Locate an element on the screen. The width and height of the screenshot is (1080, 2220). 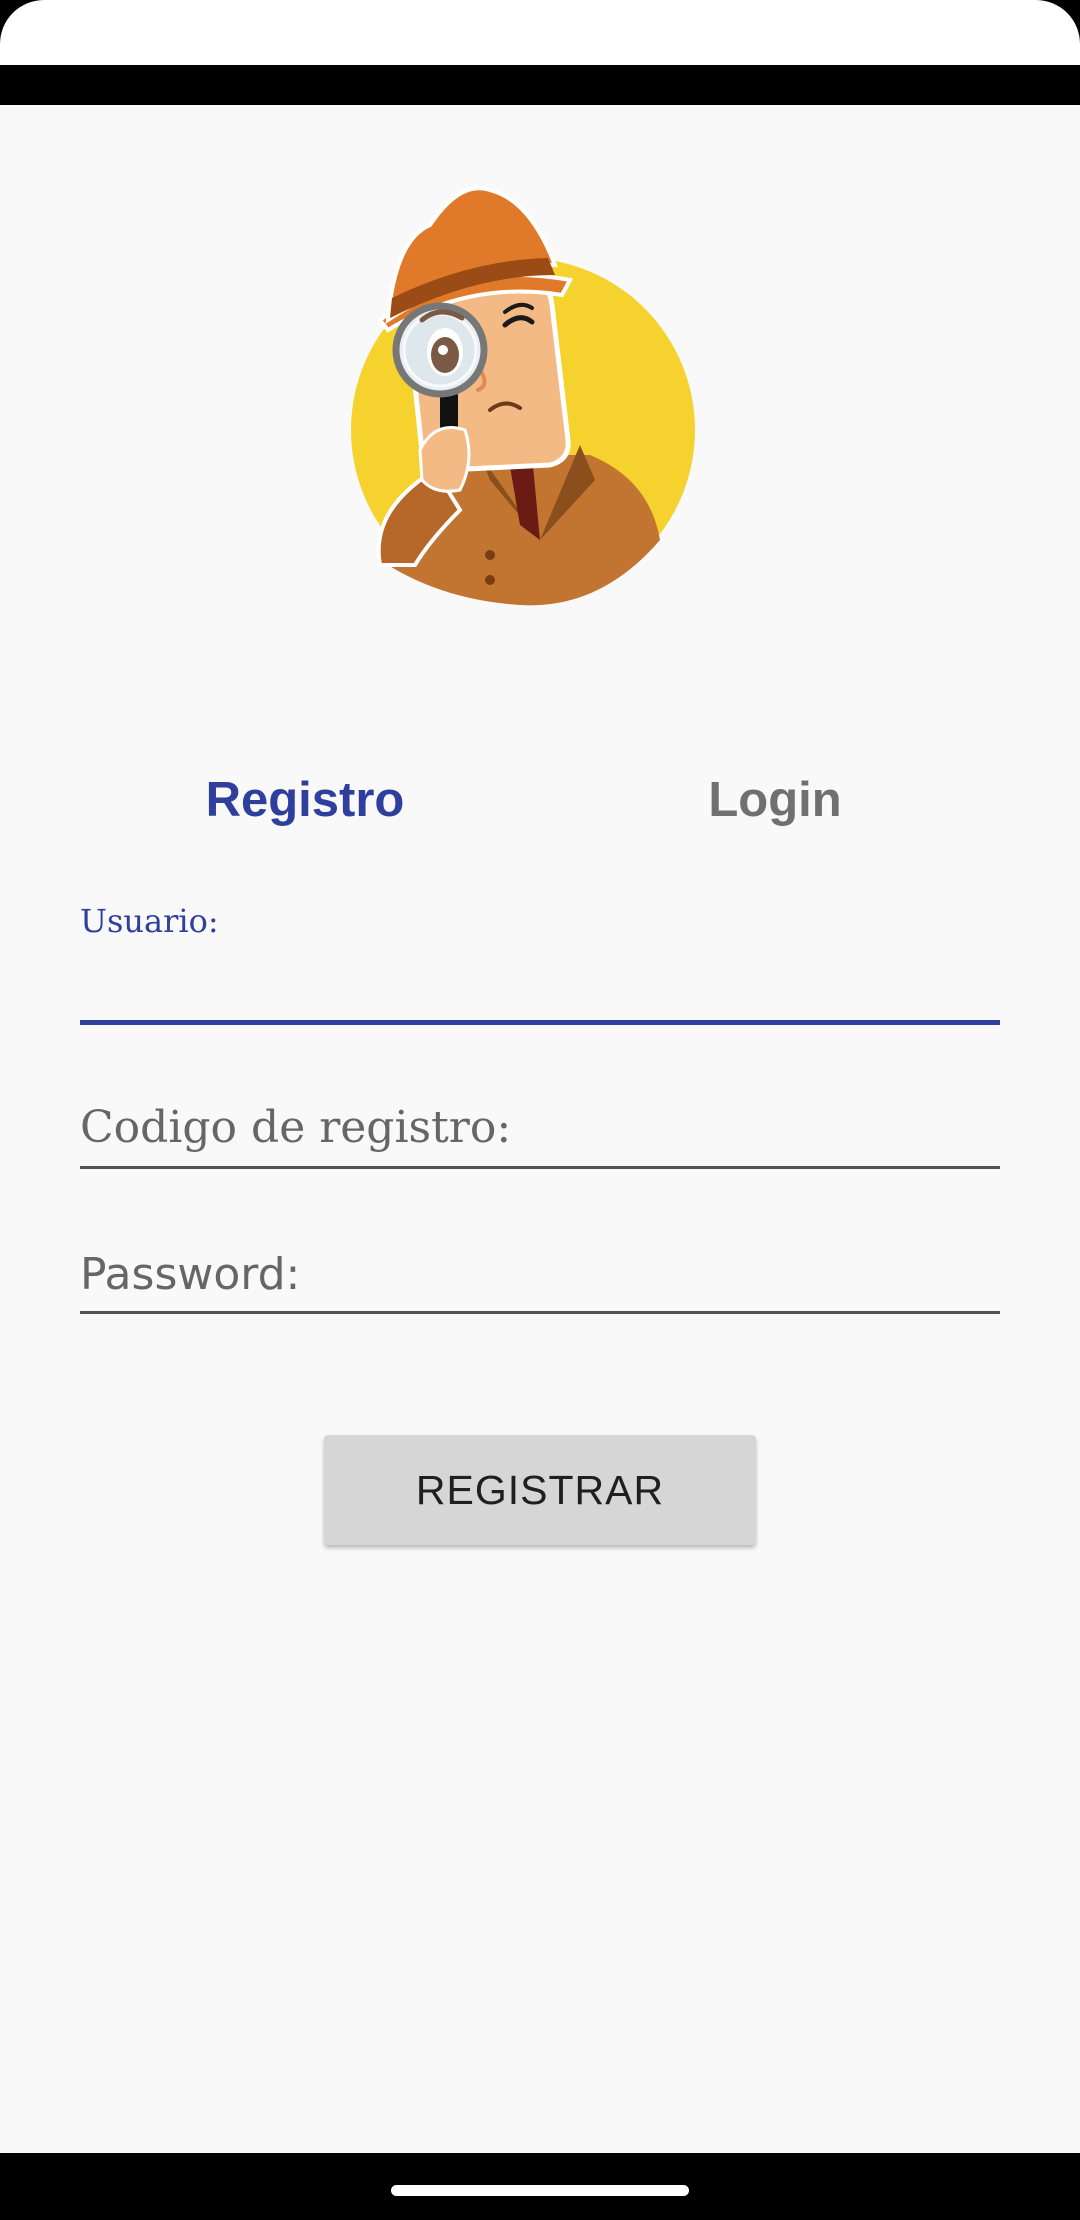
navigation-bar is located at coordinates (540, 2186).